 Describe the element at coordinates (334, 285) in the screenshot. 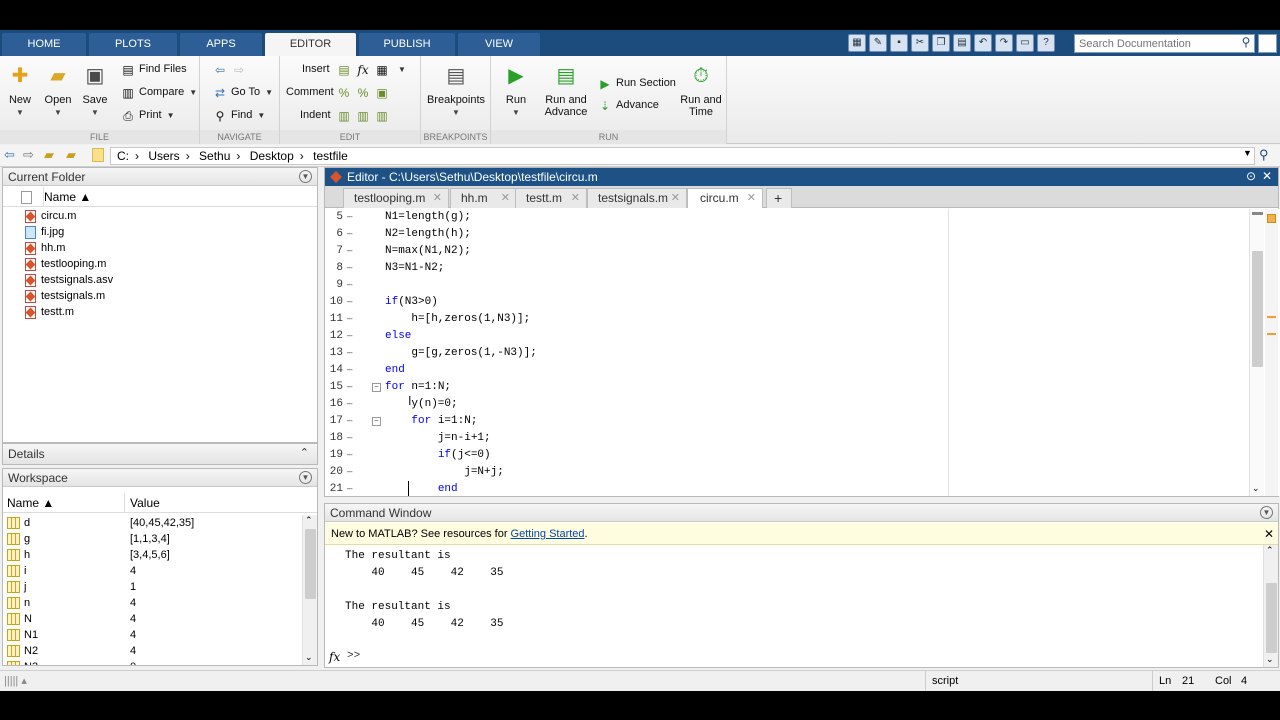

I see `line-number: 9` at that location.